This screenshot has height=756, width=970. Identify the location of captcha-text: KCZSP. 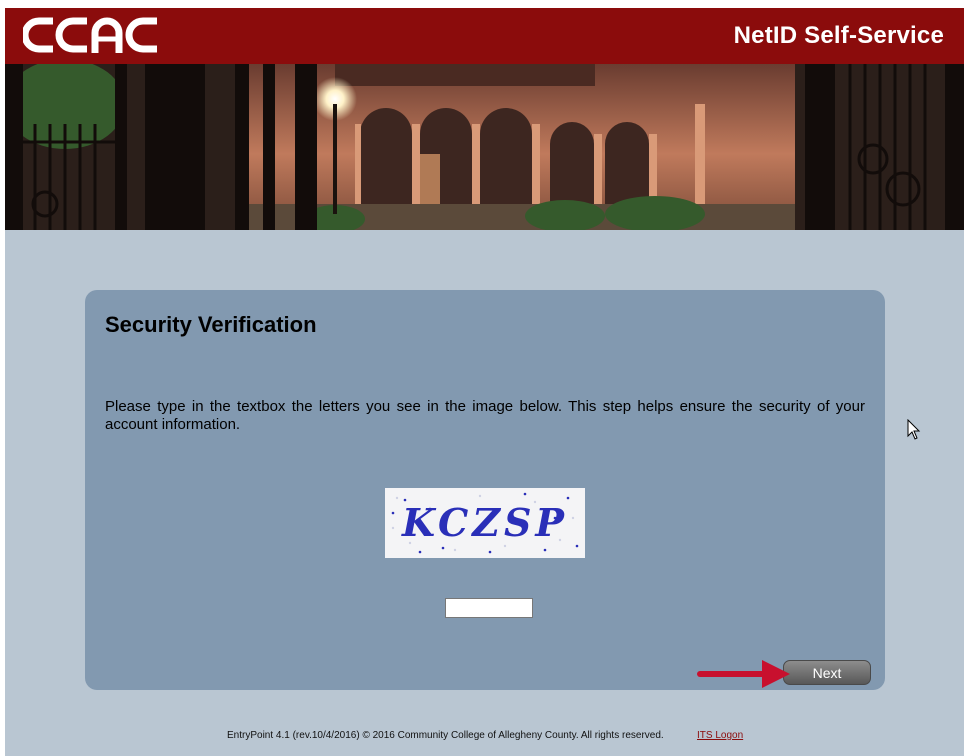
(484, 522).